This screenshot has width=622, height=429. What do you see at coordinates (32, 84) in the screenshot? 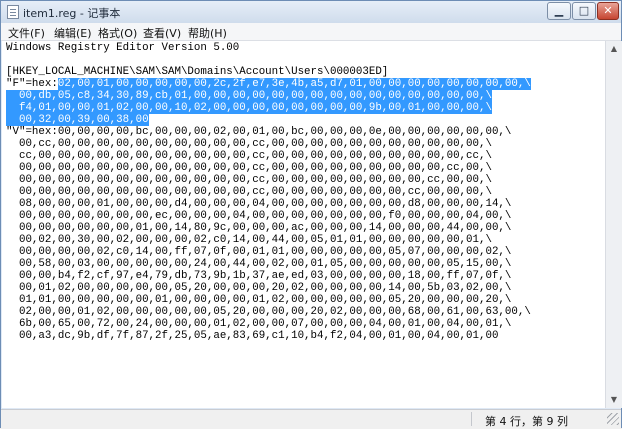
I see `text-segment: "F"=hex:` at bounding box center [32, 84].